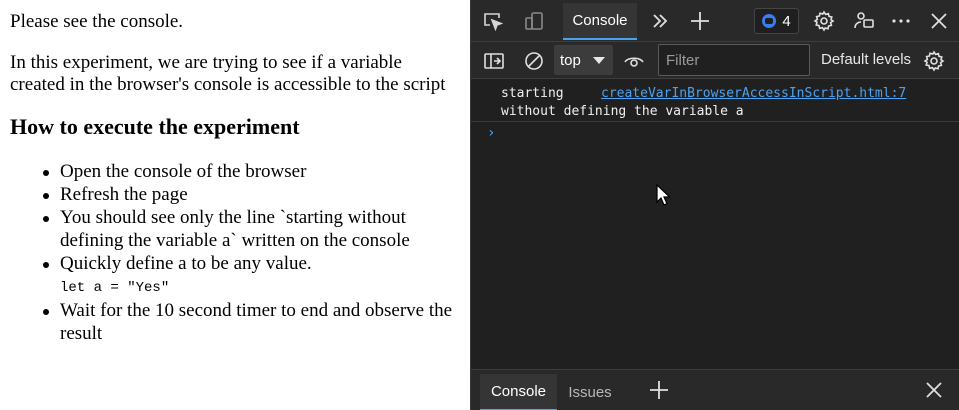 The image size is (959, 410). Describe the element at coordinates (663, 194) in the screenshot. I see `mouse-cursor-icon` at that location.